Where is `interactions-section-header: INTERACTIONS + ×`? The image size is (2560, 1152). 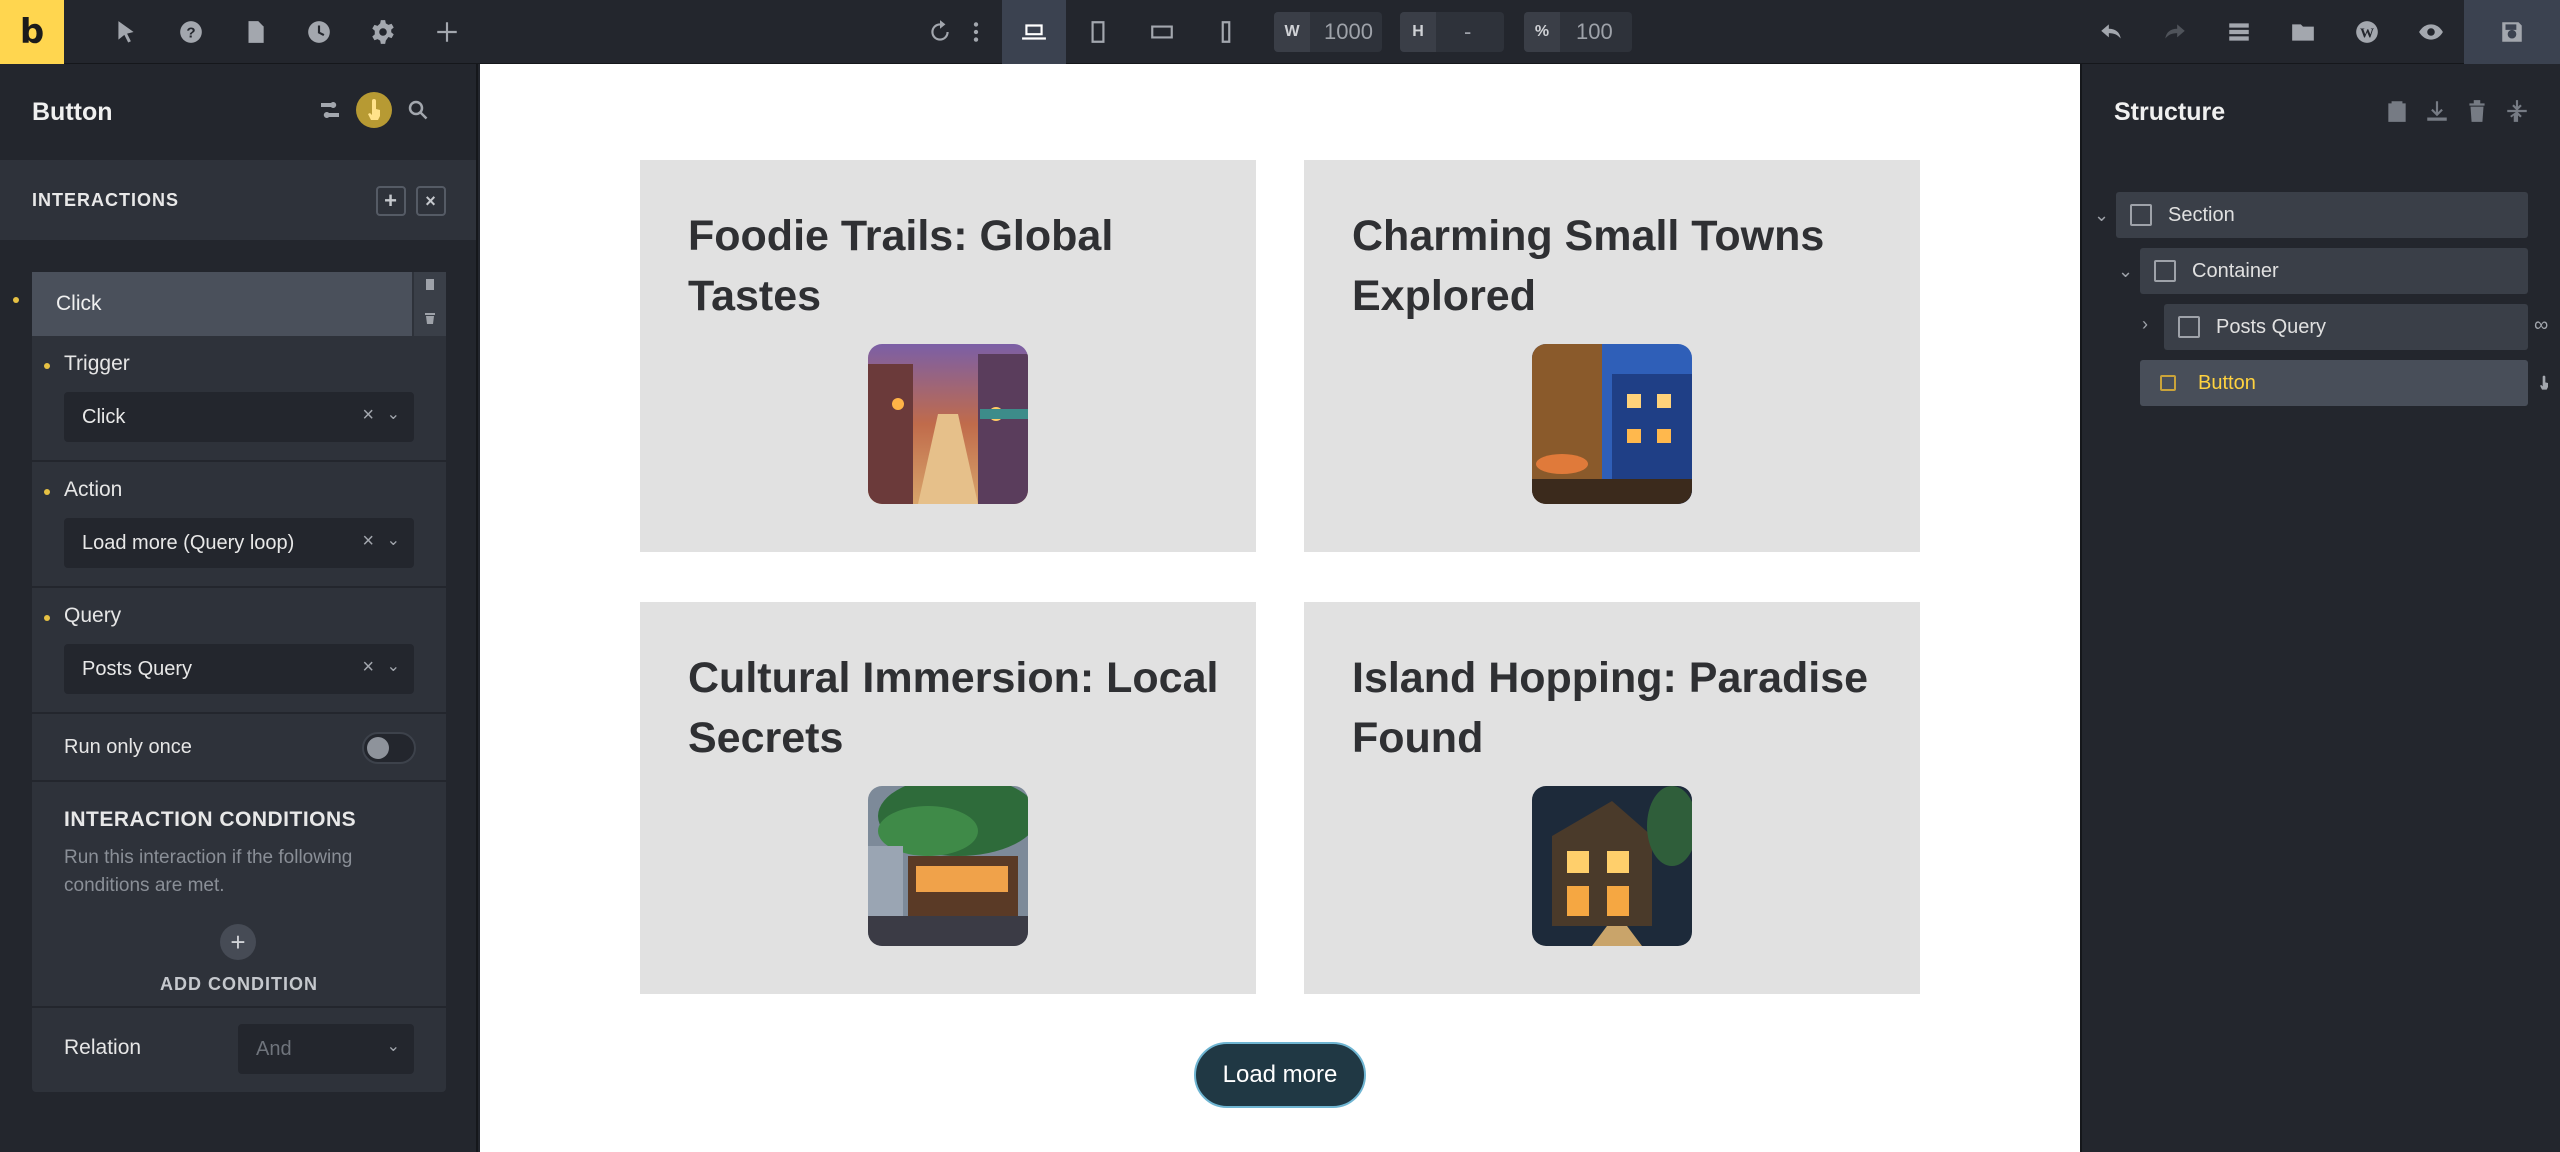 interactions-section-header: INTERACTIONS + × is located at coordinates (238, 200).